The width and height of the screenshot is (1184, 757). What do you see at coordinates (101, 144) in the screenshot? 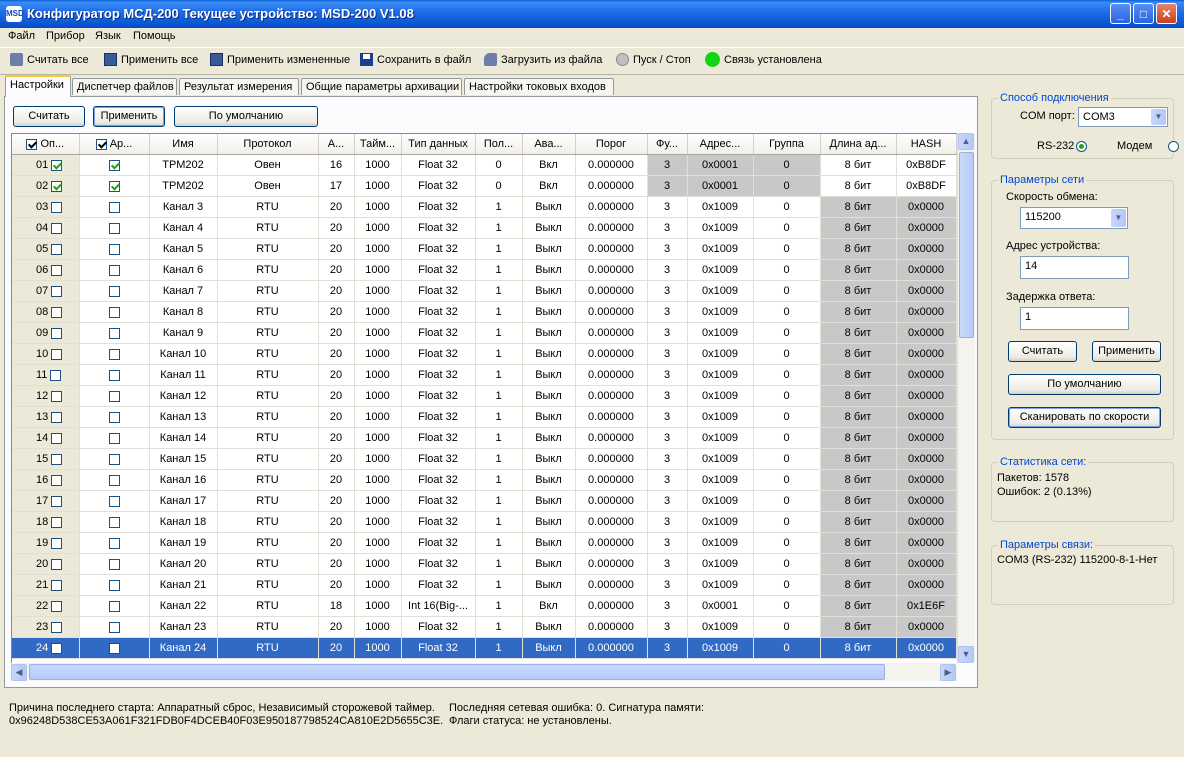
I see `select-all-ar-checkbox` at bounding box center [101, 144].